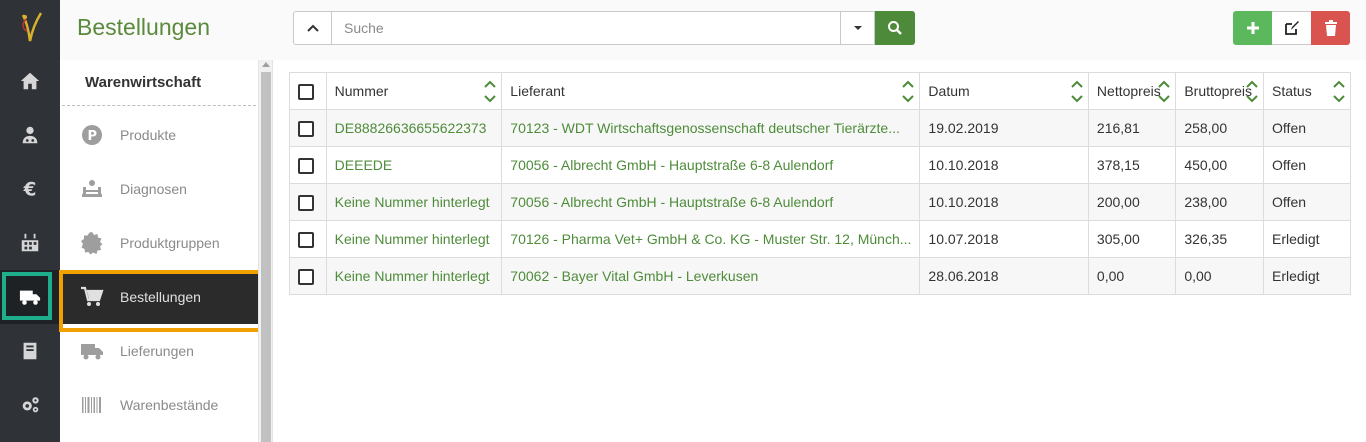 This screenshot has width=1366, height=442. Describe the element at coordinates (1004, 128) in the screenshot. I see `cell-datum: 19.02.2019` at that location.